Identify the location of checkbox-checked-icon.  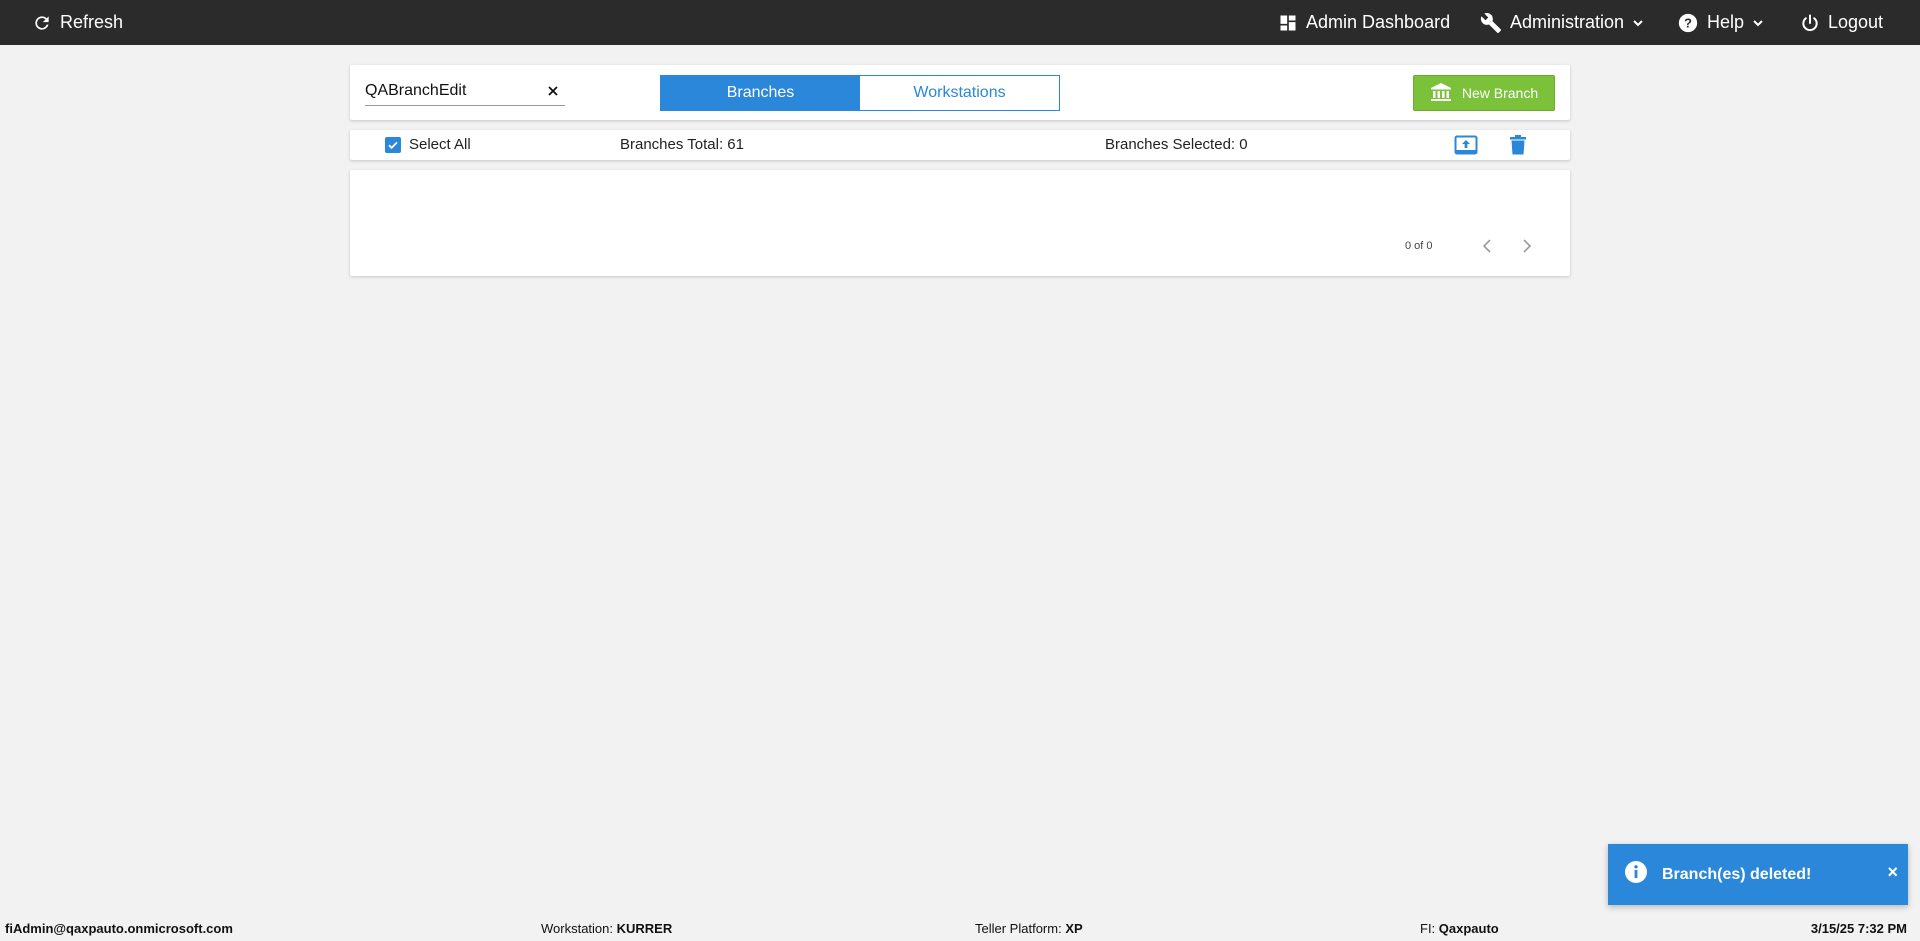
(393, 144).